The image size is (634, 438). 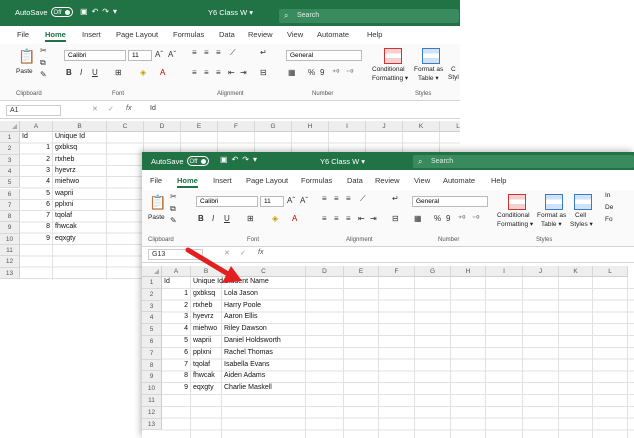 What do you see at coordinates (244, 375) in the screenshot?
I see `cell: Aiden Adams` at bounding box center [244, 375].